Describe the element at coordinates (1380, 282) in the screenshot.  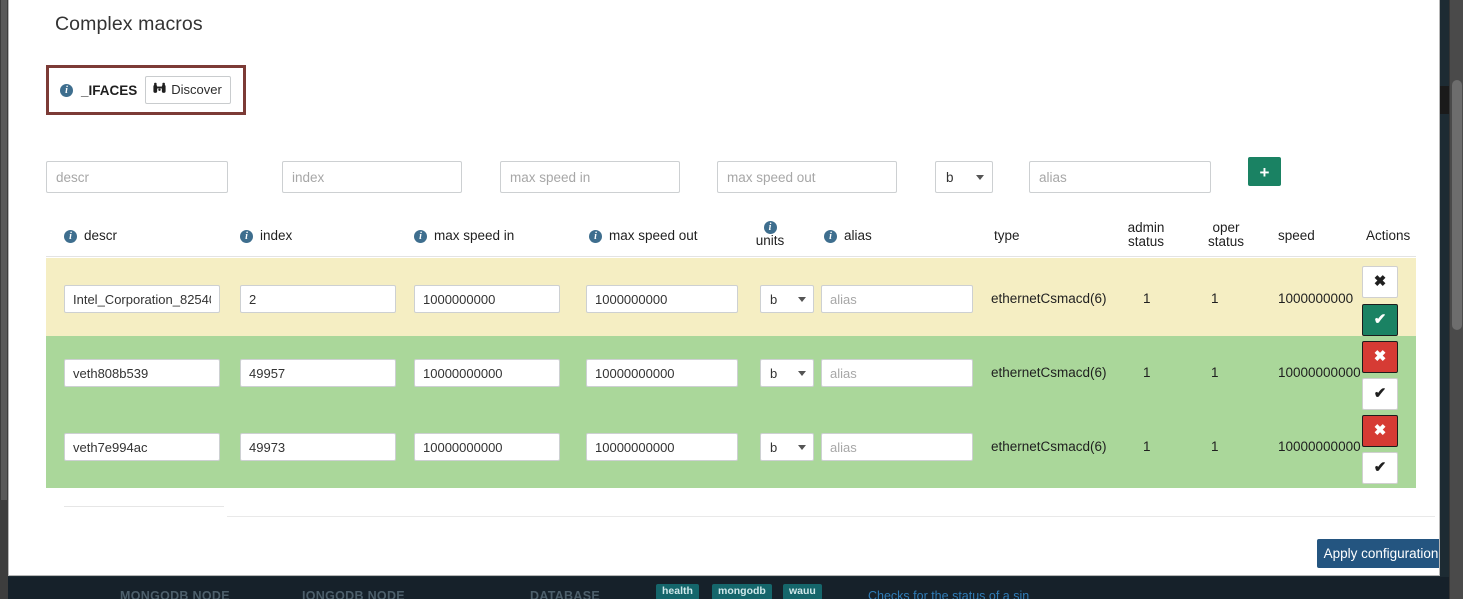
I see `row-cancel-button: ✖` at that location.